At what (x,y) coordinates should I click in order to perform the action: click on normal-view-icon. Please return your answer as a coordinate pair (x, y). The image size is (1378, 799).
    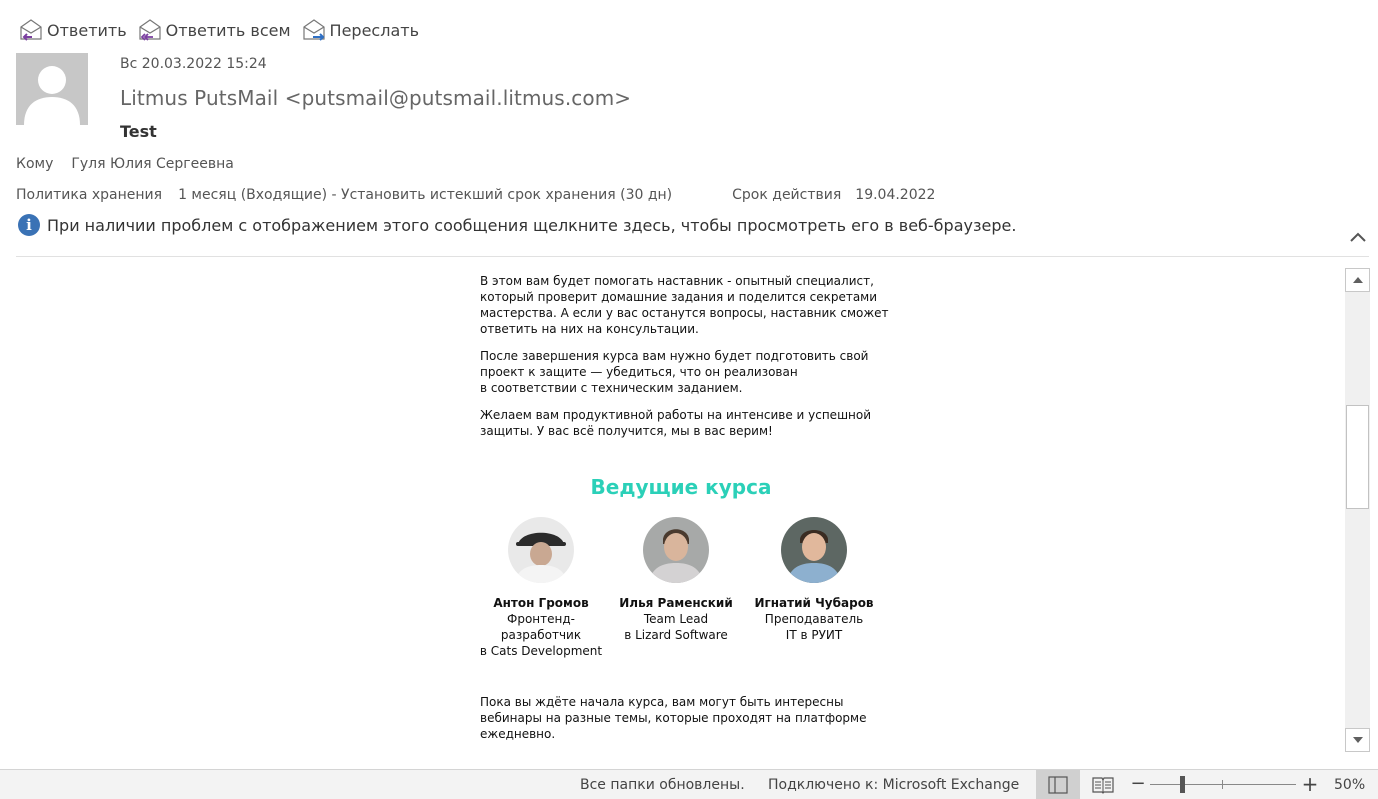
    Looking at the image, I should click on (1058, 785).